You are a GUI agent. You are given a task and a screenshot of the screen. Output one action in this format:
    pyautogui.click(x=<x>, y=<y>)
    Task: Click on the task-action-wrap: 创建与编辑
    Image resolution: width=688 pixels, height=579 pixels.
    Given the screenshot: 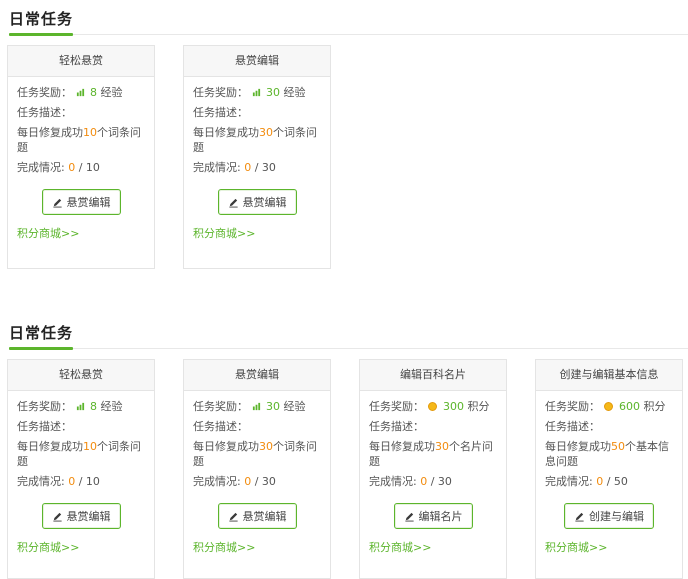 What is the action you would take?
    pyautogui.click(x=609, y=517)
    